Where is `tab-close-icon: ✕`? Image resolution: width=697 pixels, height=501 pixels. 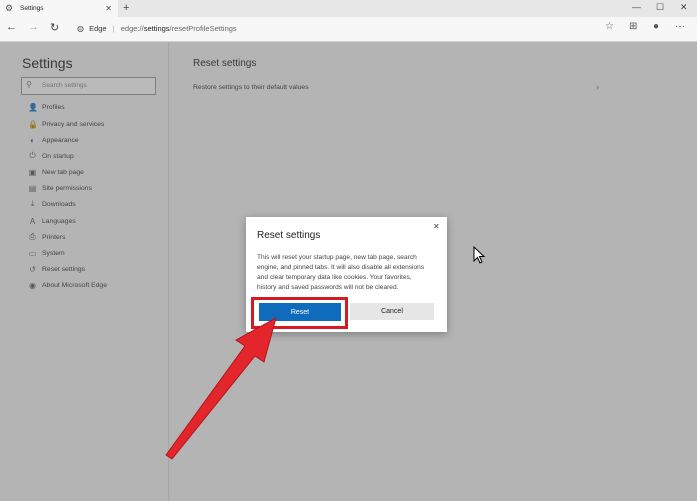
tab-close-icon: ✕ is located at coordinates (108, 8).